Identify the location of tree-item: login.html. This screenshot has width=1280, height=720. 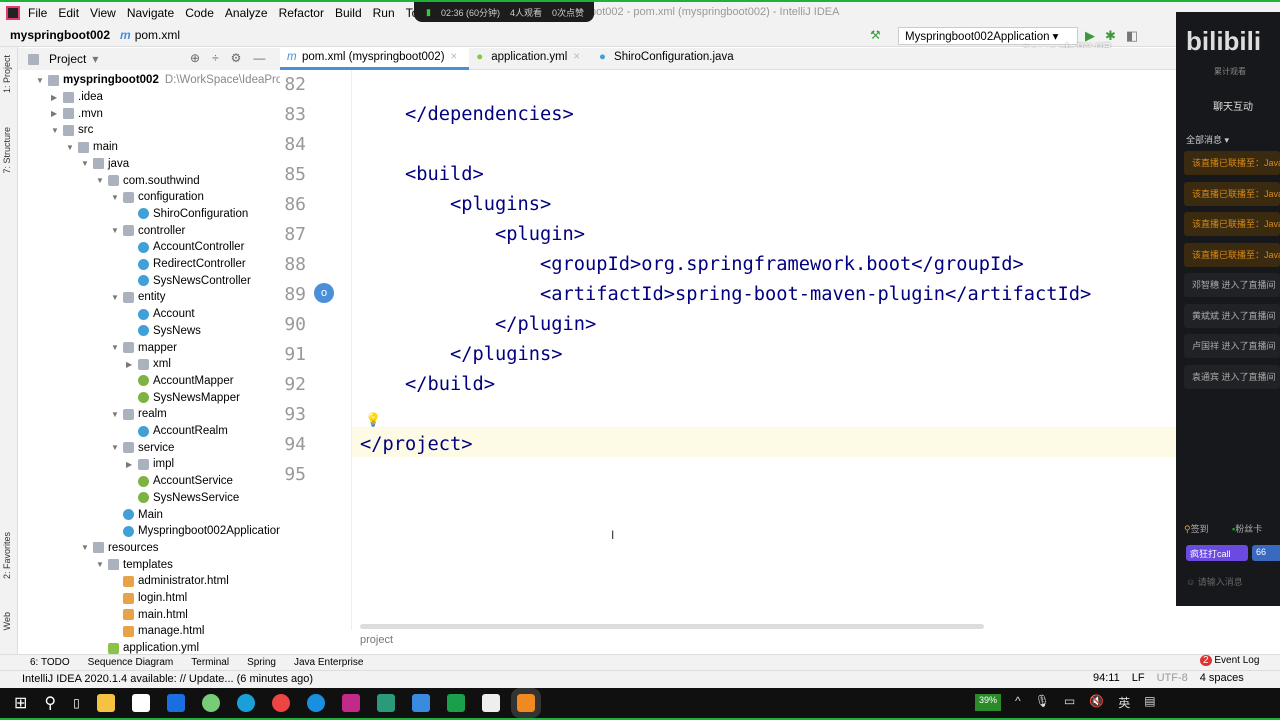
(149, 598).